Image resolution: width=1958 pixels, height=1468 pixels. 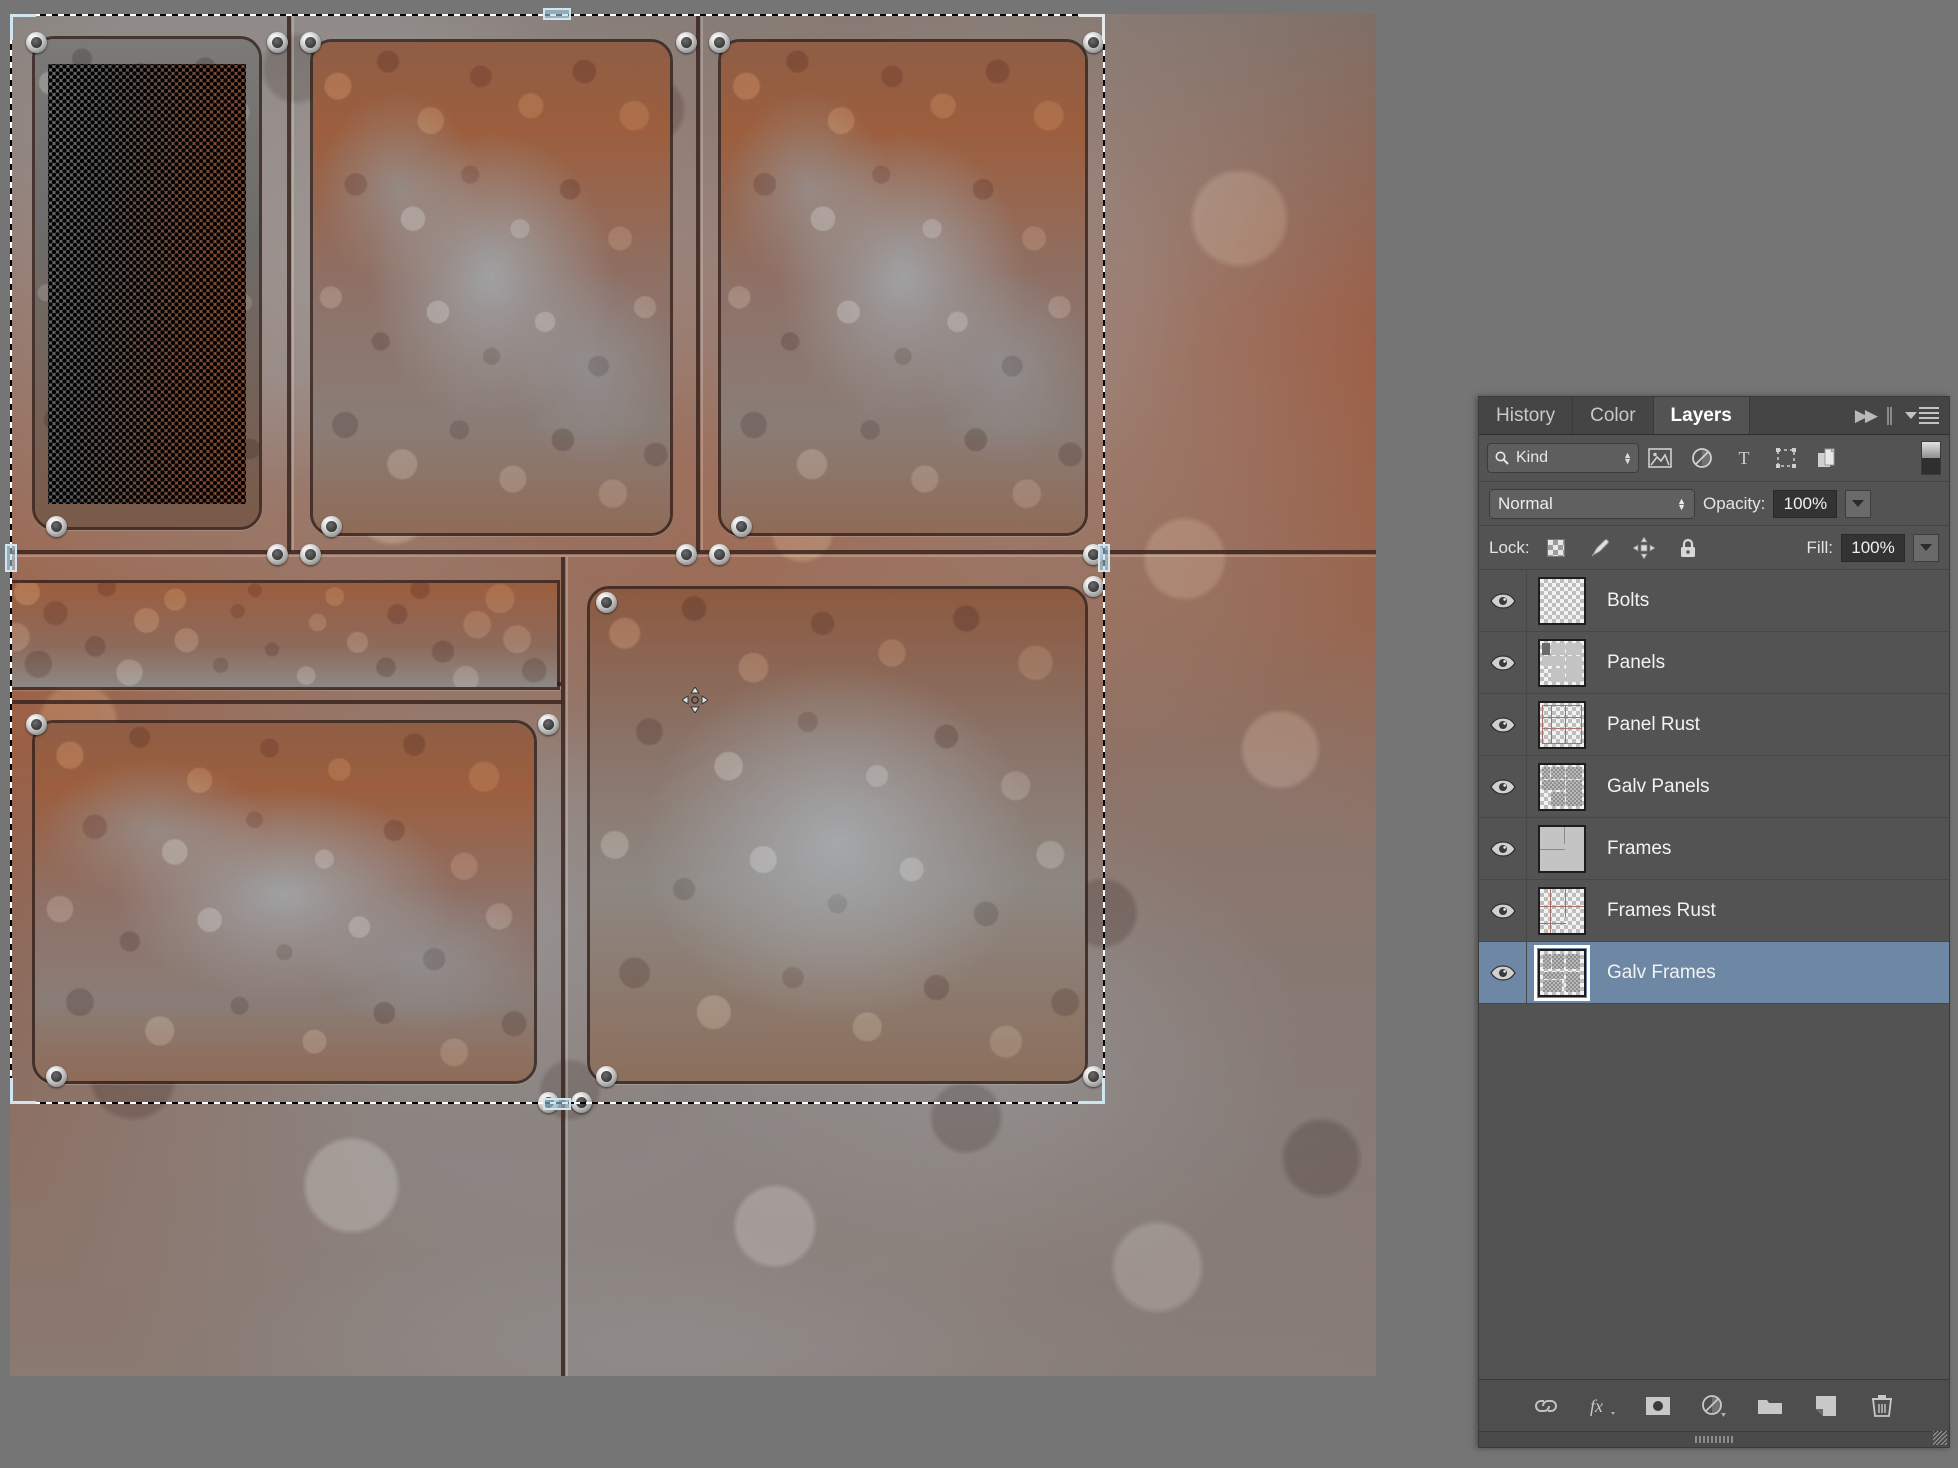 What do you see at coordinates (1563, 458) in the screenshot?
I see `filter-kind-select: Kind ▲ ▼` at bounding box center [1563, 458].